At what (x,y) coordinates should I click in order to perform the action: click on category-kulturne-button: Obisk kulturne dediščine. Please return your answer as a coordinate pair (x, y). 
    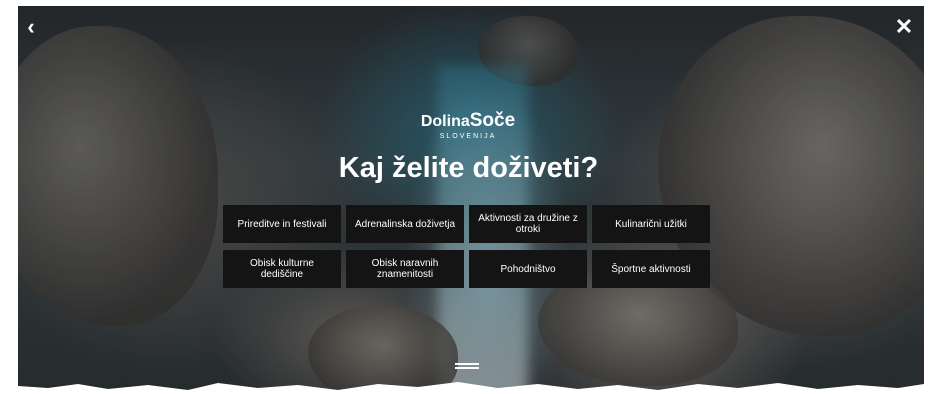
    Looking at the image, I should click on (282, 269).